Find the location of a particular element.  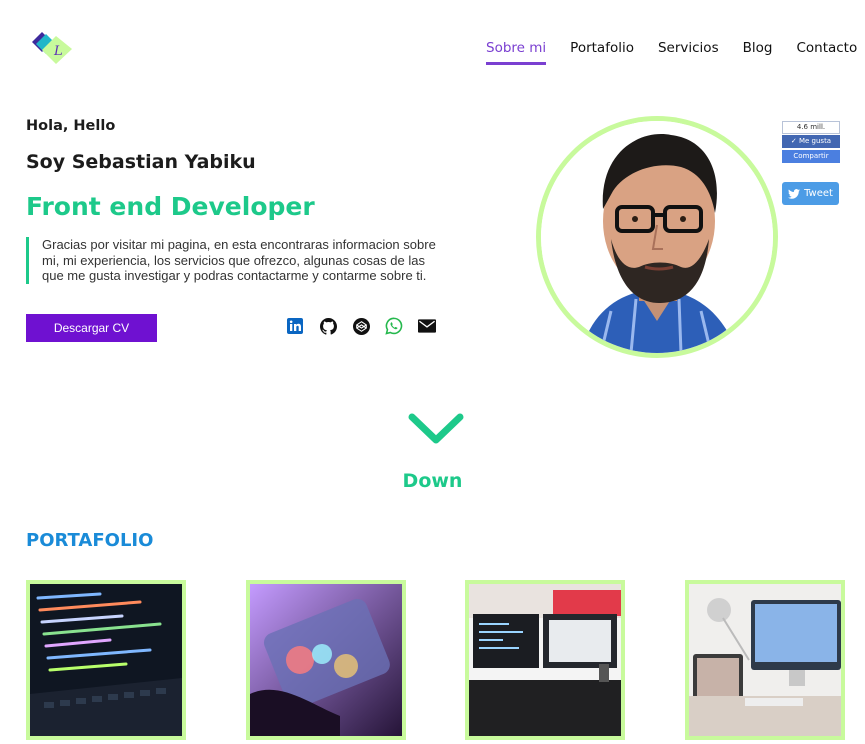

imac-workspace-image is located at coordinates (765, 660).